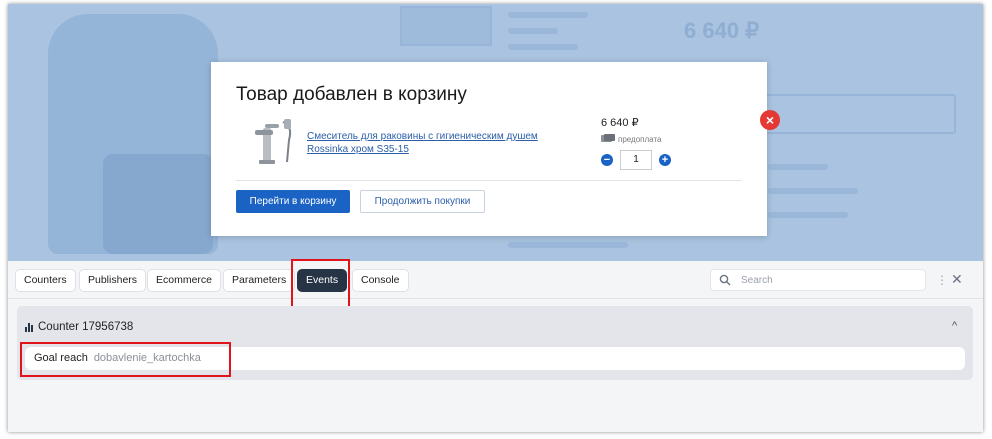 The height and width of the screenshot is (439, 992). Describe the element at coordinates (954, 326) in the screenshot. I see `chevron-up-icon: ^` at that location.